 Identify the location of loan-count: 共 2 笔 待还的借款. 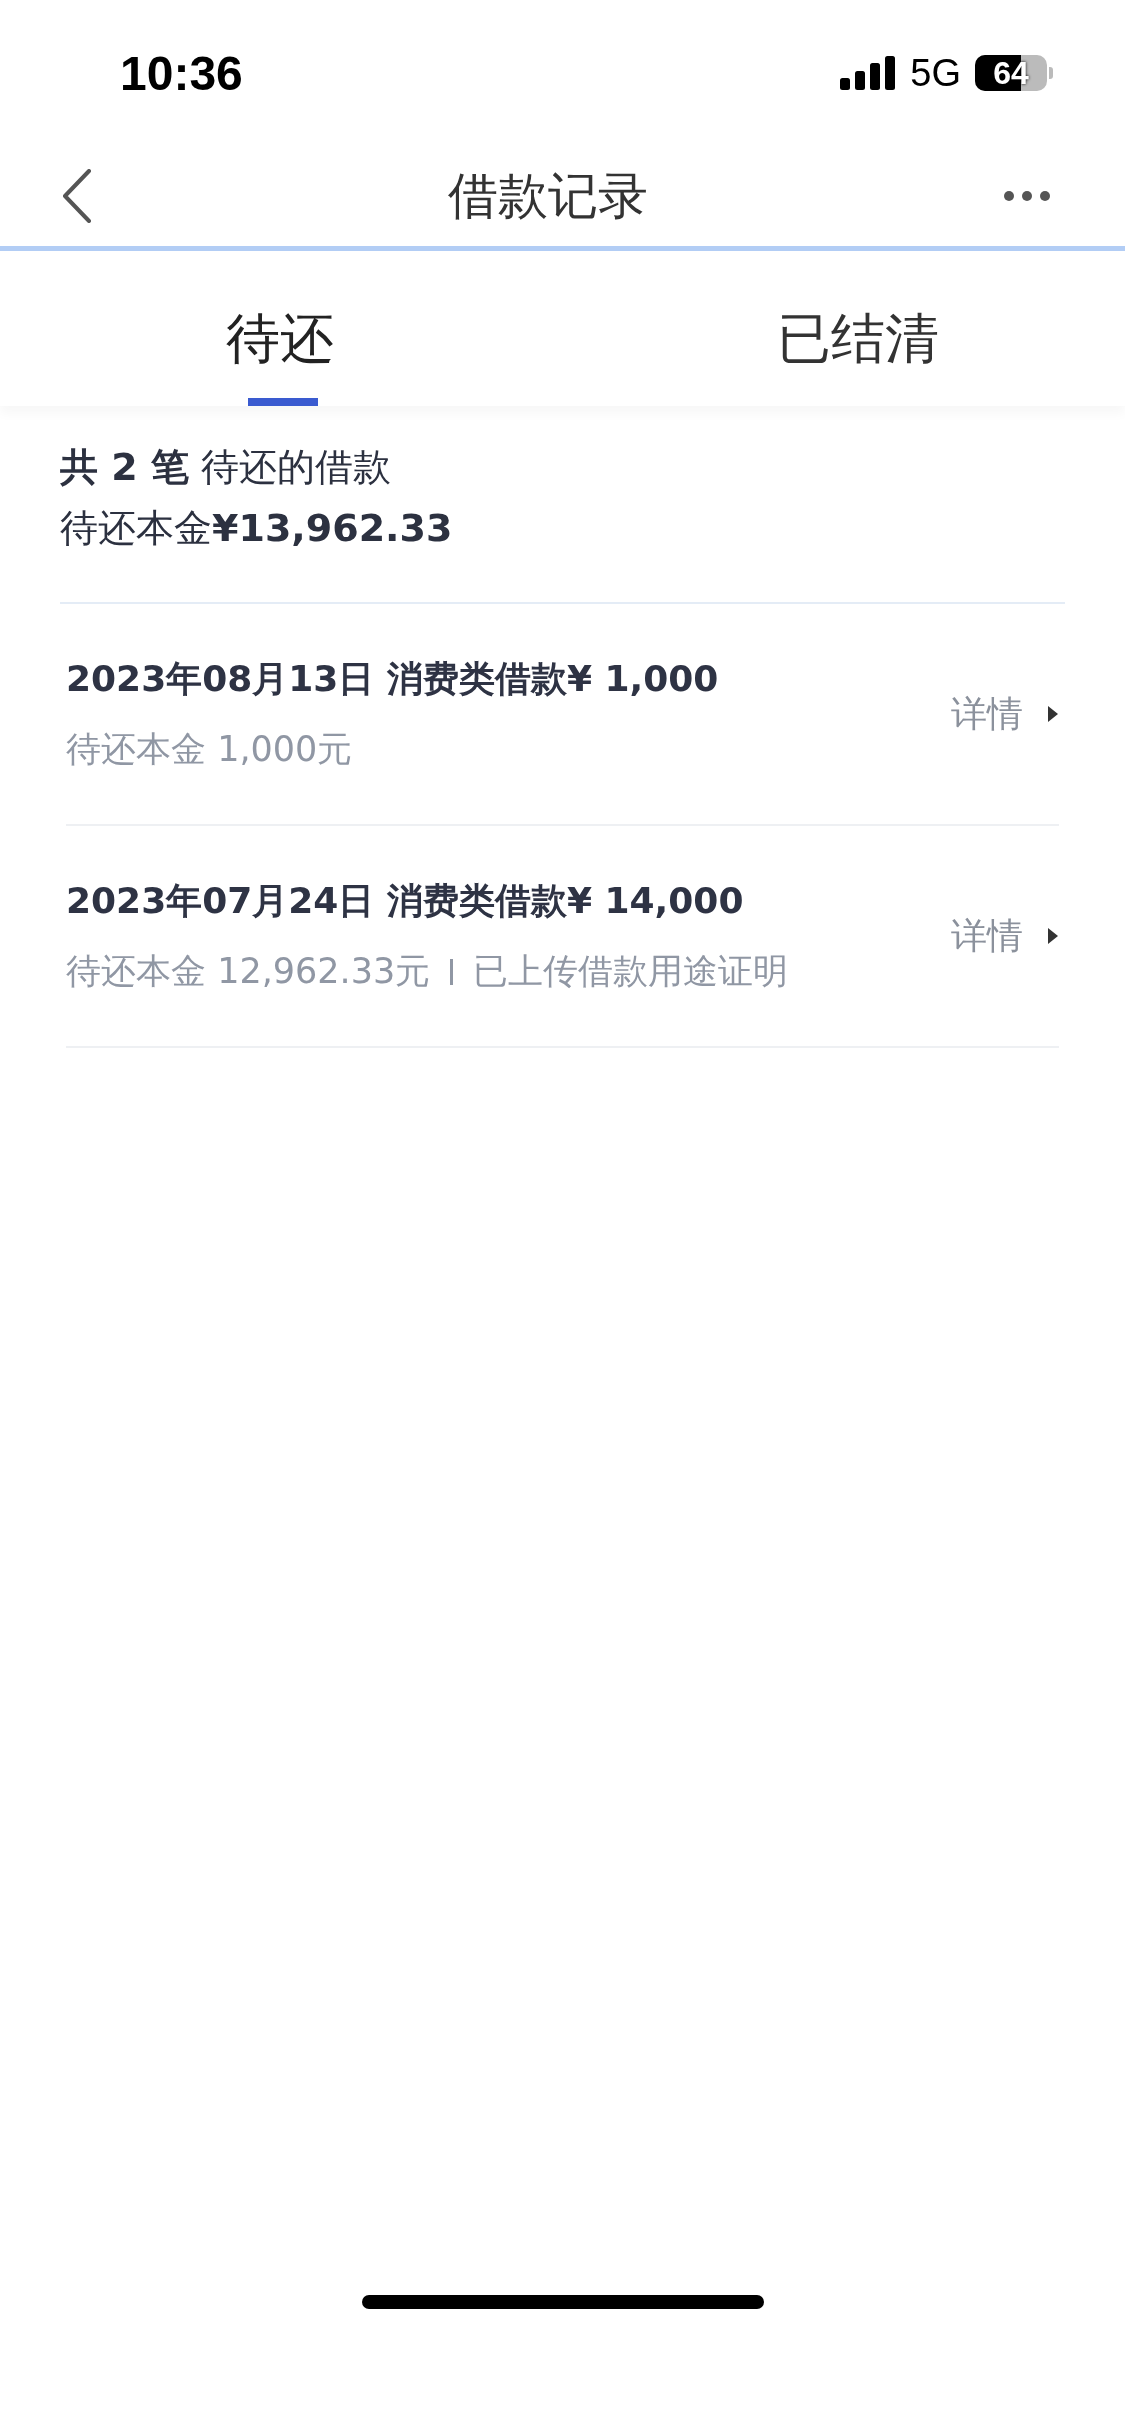
(226, 467).